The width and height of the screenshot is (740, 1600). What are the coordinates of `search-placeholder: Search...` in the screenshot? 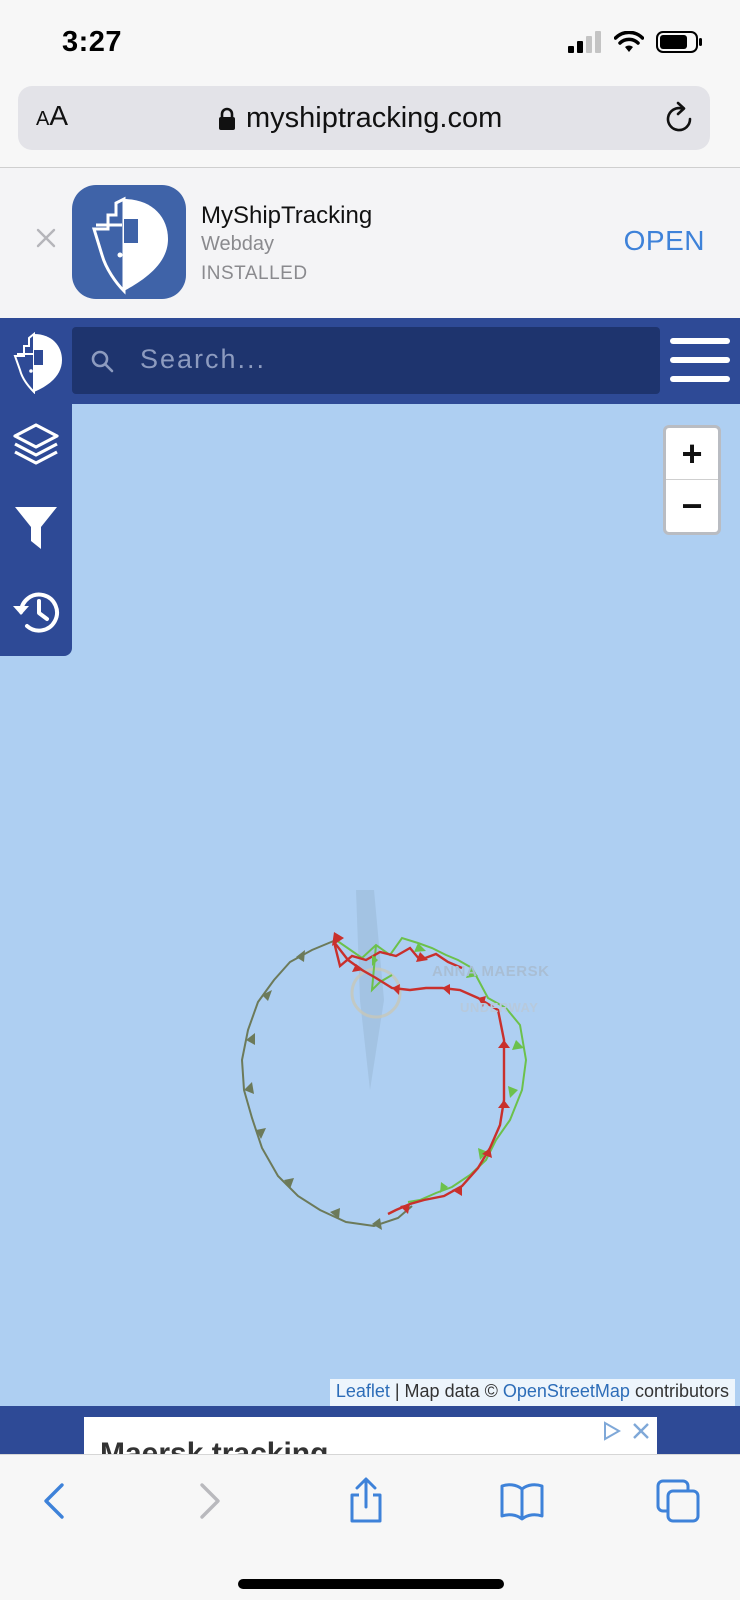 It's located at (203, 359).